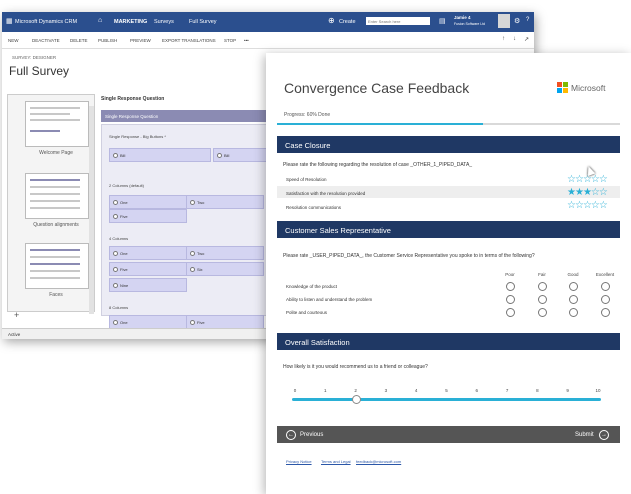 This screenshot has width=631, height=494. Describe the element at coordinates (477, 390) in the screenshot. I see `nps-tick-label: 6` at that location.